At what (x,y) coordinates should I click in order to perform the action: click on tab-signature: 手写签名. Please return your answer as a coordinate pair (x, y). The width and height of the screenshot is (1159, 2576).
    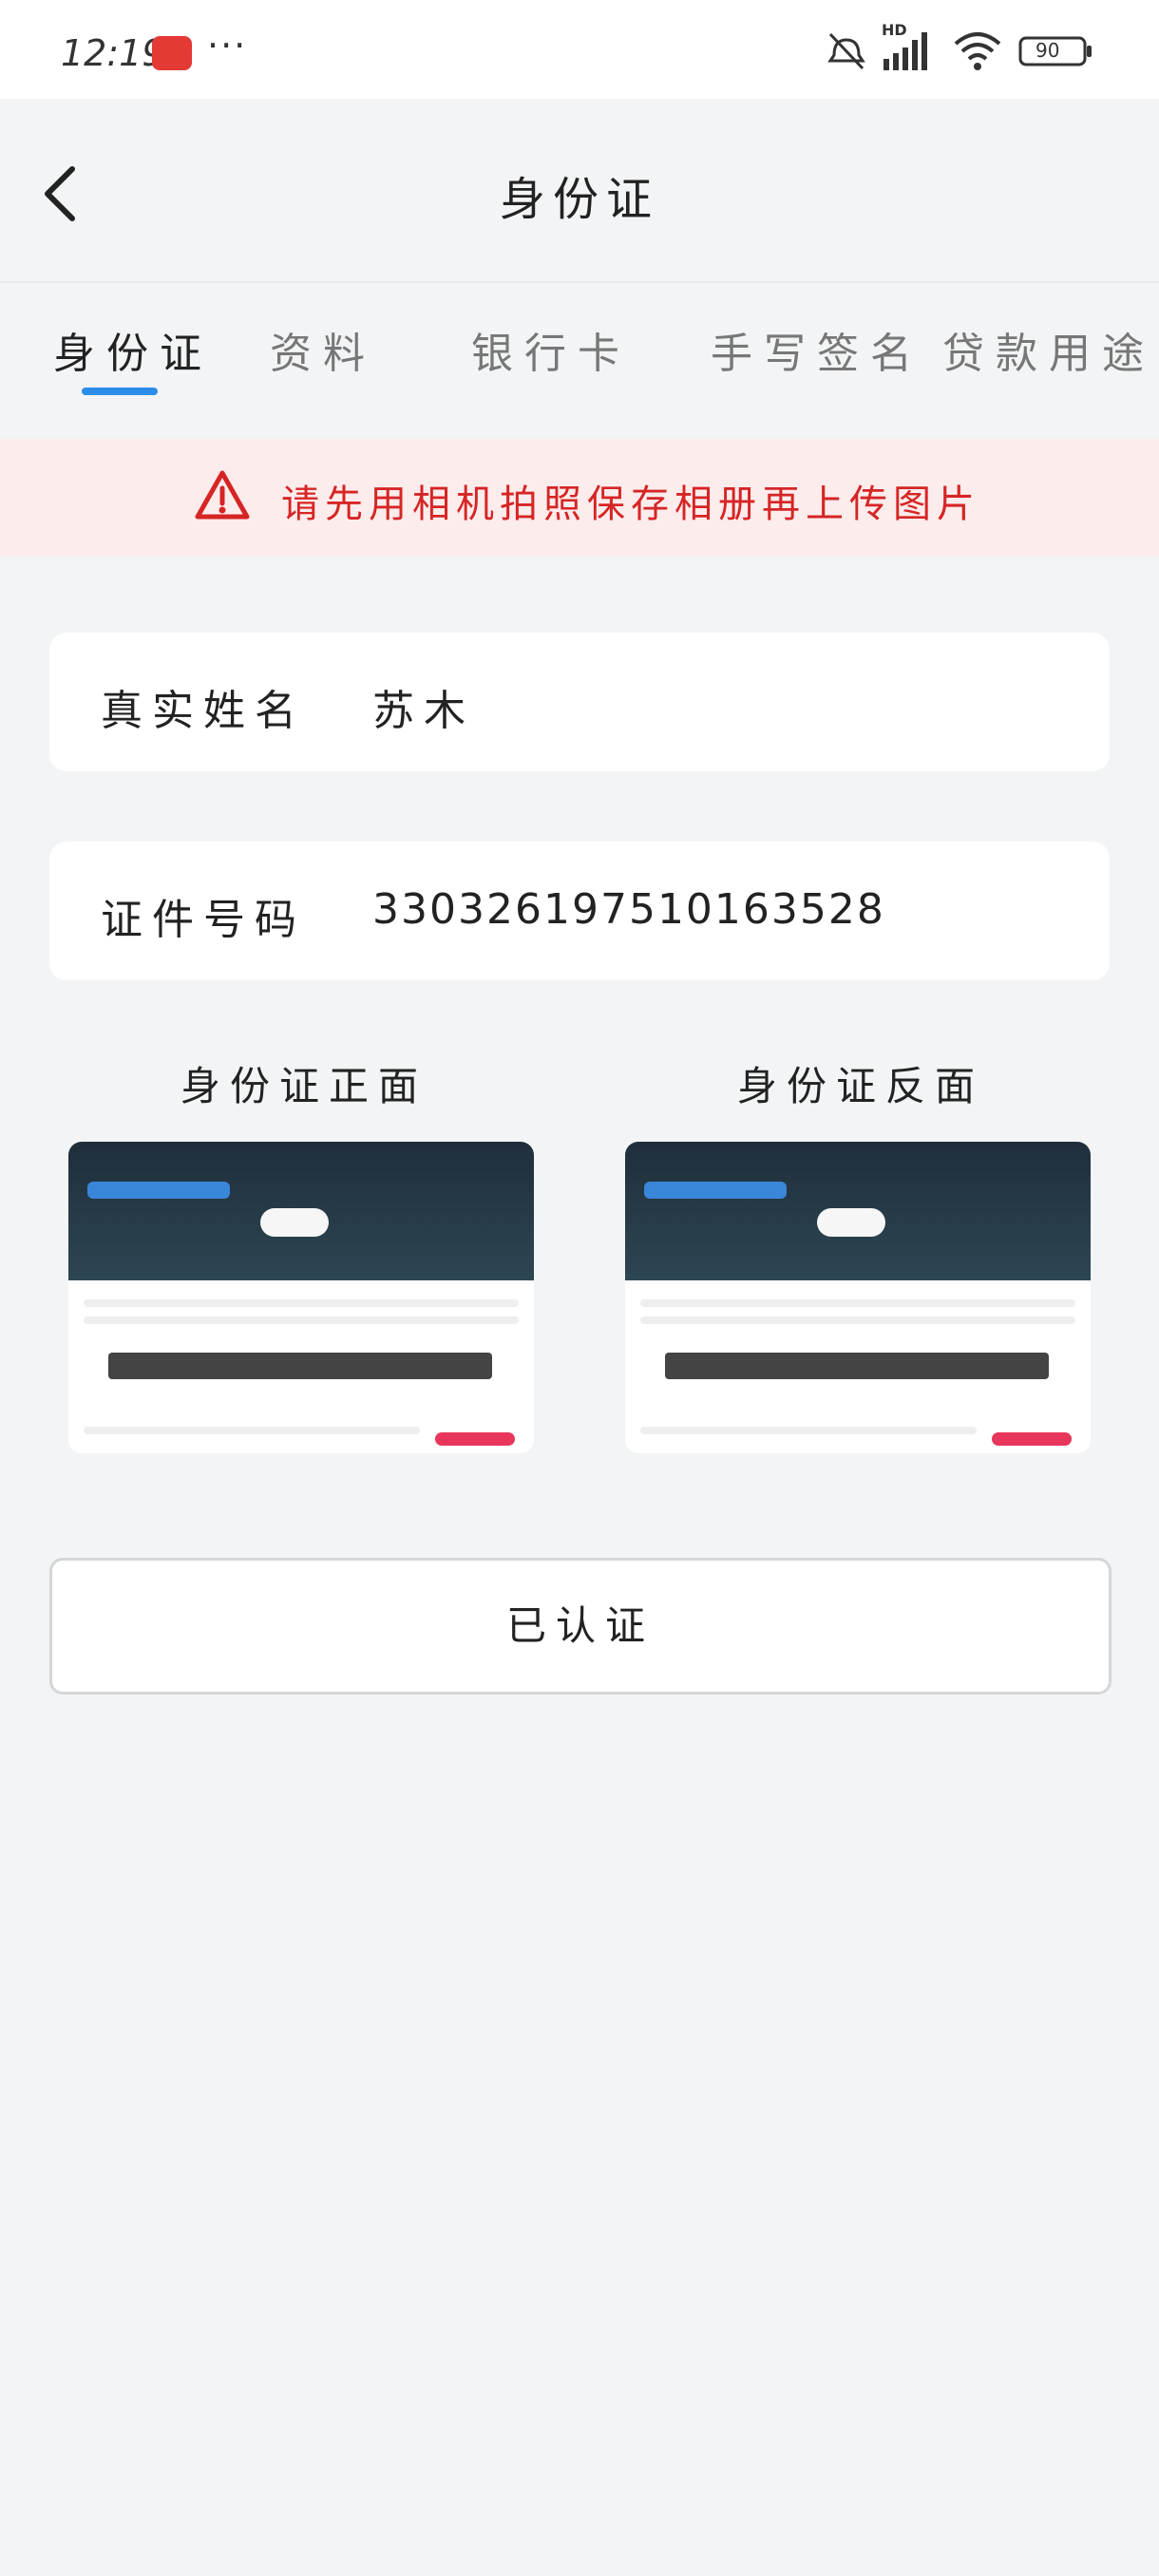
    Looking at the image, I should click on (817, 349).